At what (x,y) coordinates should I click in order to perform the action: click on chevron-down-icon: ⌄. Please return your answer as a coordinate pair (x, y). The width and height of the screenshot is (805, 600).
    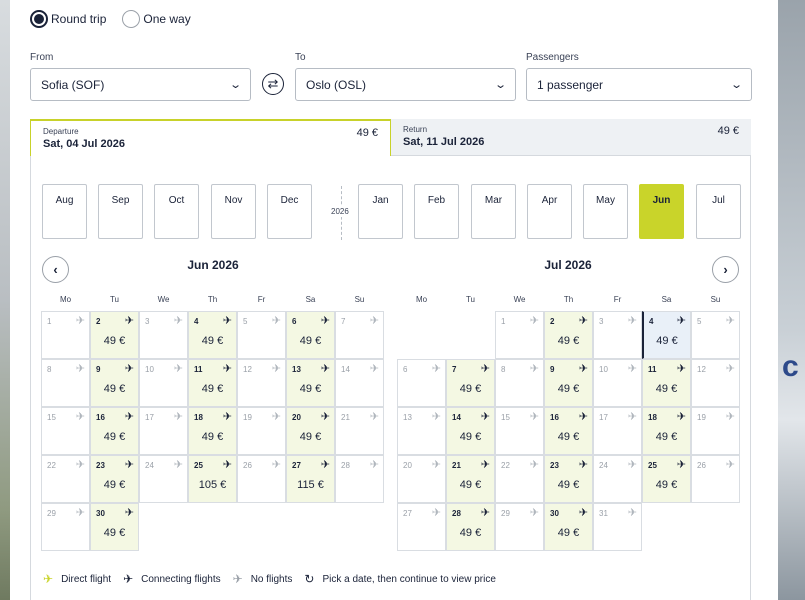
    Looking at the image, I should click on (500, 85).